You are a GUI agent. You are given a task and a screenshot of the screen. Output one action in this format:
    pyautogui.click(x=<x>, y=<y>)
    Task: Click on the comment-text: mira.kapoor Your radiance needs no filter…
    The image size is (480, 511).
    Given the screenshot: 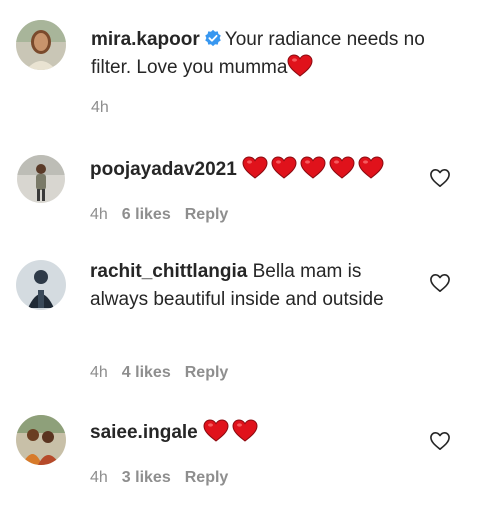 What is the action you would take?
    pyautogui.click(x=271, y=54)
    